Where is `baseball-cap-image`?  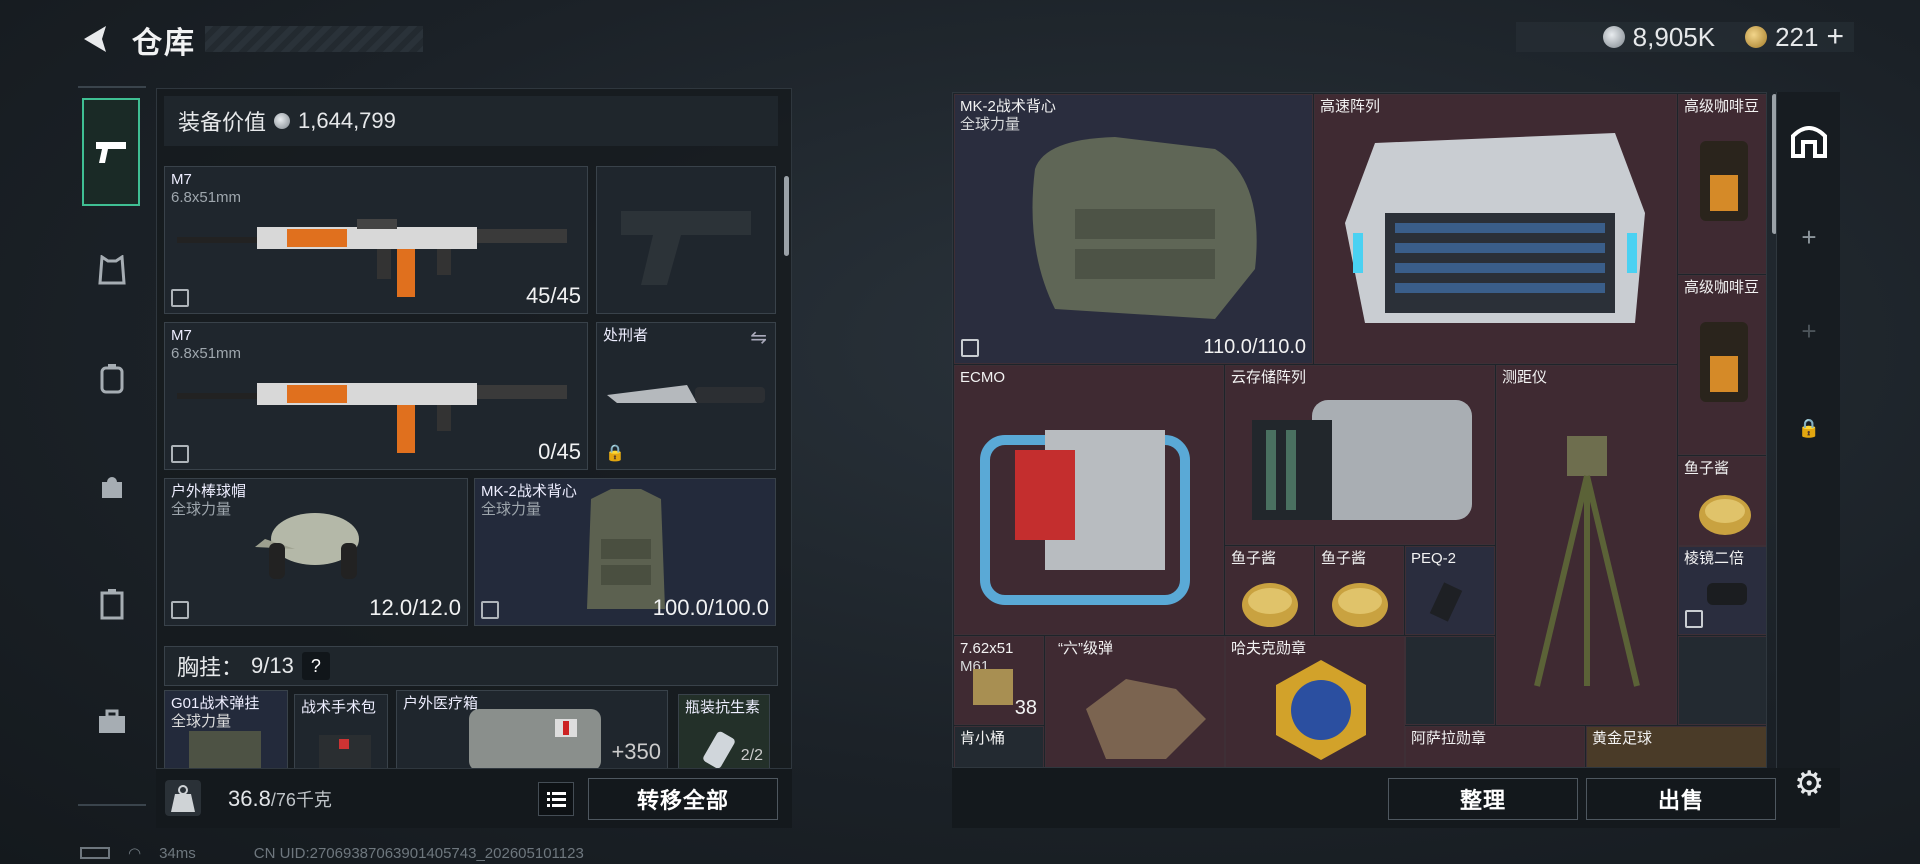
baseball-cap-image is located at coordinates (307, 546).